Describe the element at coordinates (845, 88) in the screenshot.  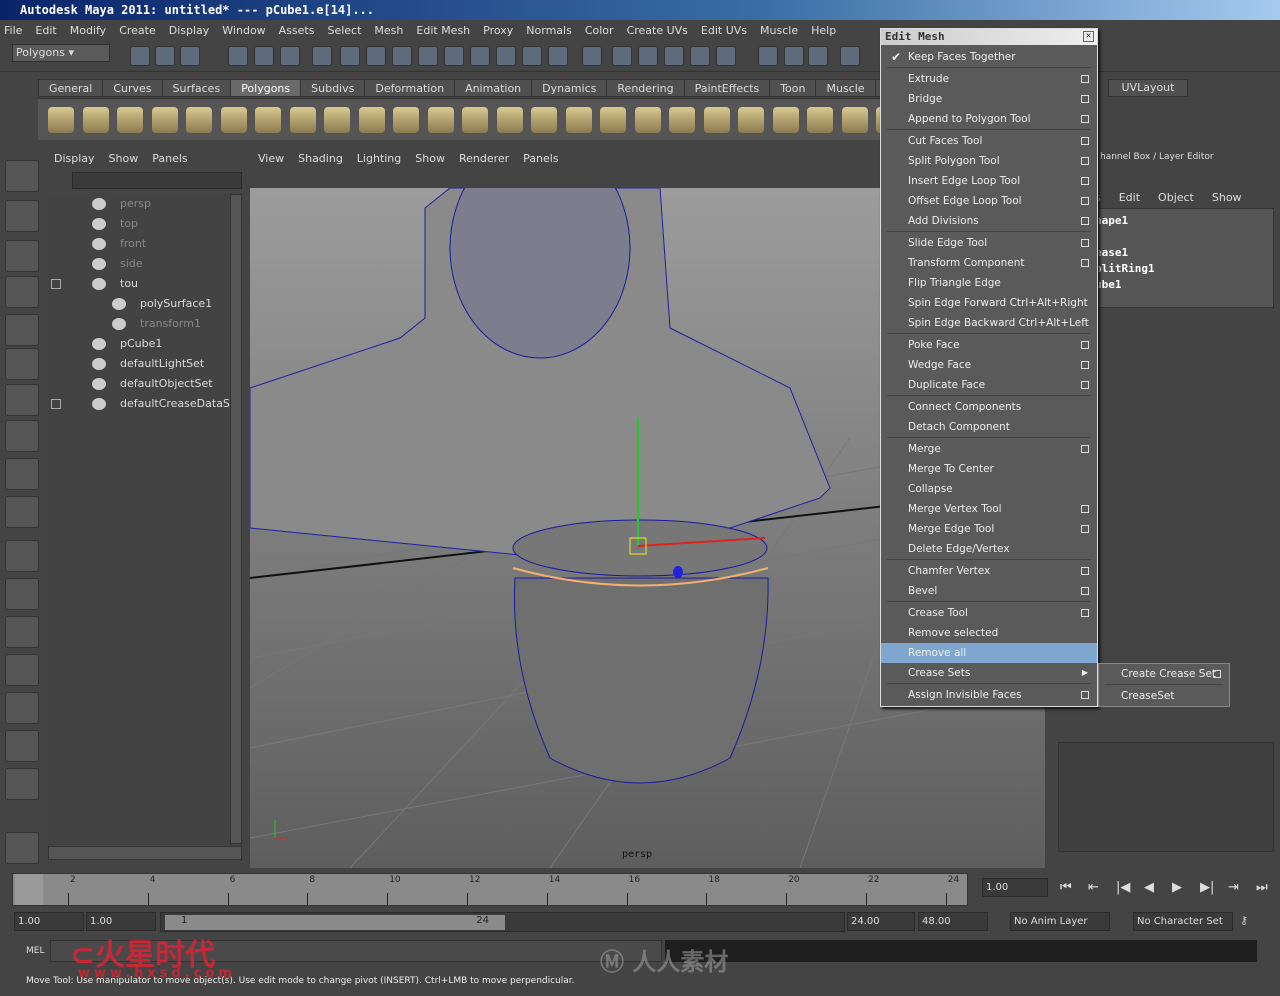
I see `tab-muscle: Muscle` at that location.